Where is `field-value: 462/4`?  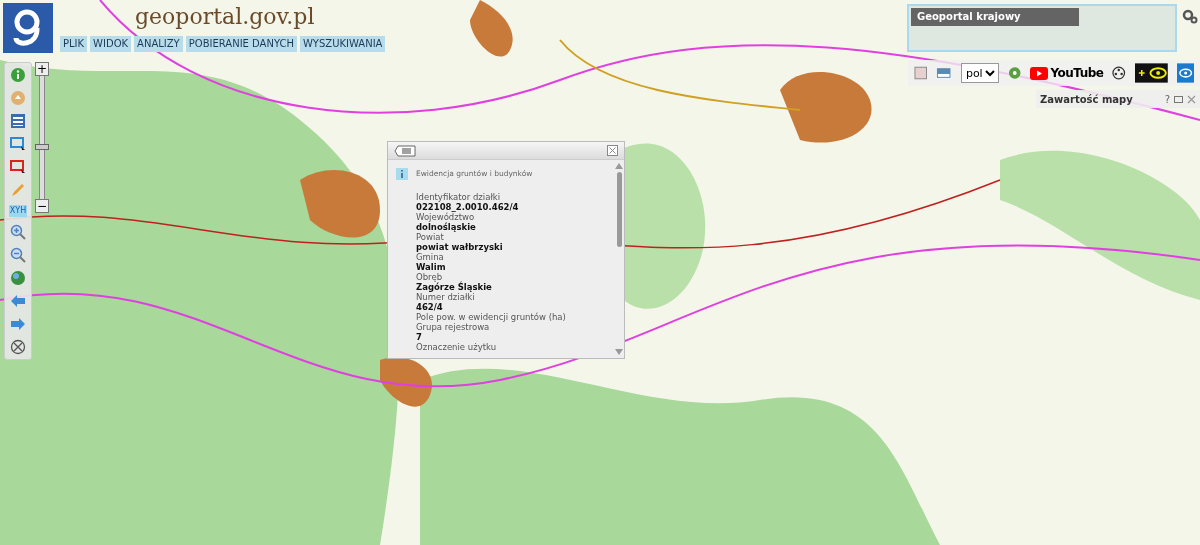
field-value: 462/4 is located at coordinates (430, 307).